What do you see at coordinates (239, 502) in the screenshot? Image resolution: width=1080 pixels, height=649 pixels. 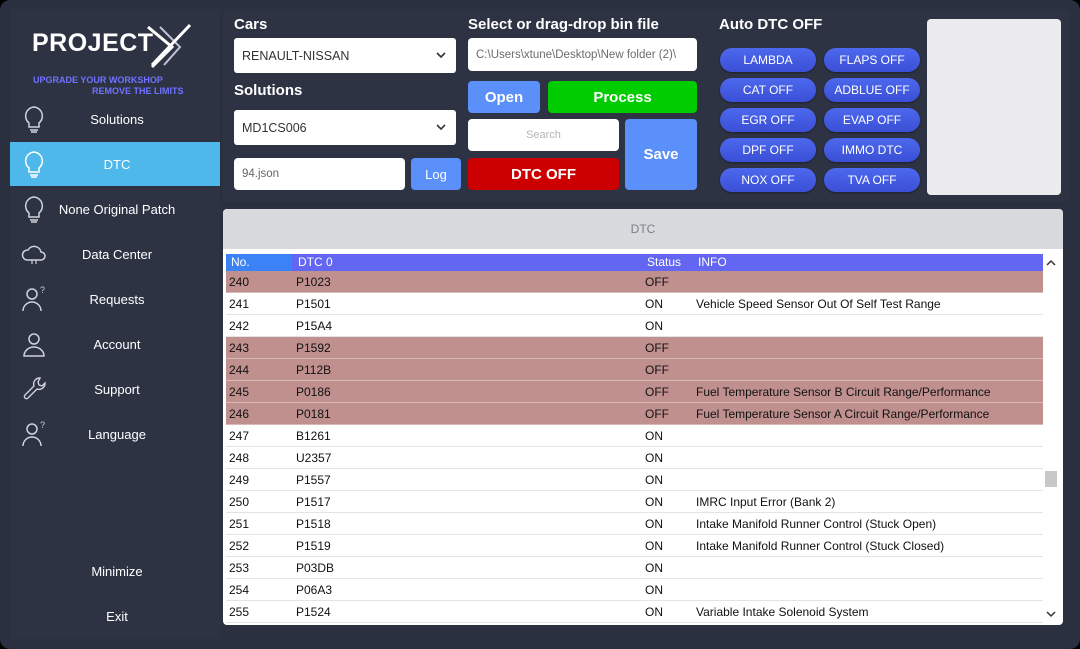 I see `cell-no: 250` at bounding box center [239, 502].